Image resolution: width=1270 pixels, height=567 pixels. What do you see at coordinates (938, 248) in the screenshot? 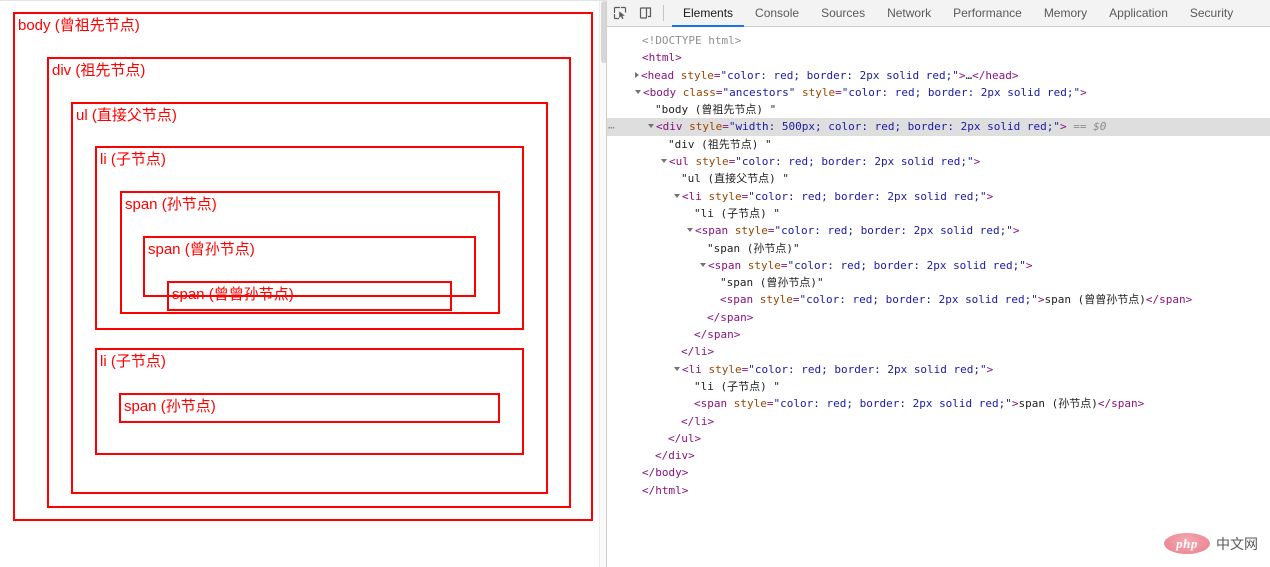
I see `dom-tree-row: "span (孙节点)"` at bounding box center [938, 248].